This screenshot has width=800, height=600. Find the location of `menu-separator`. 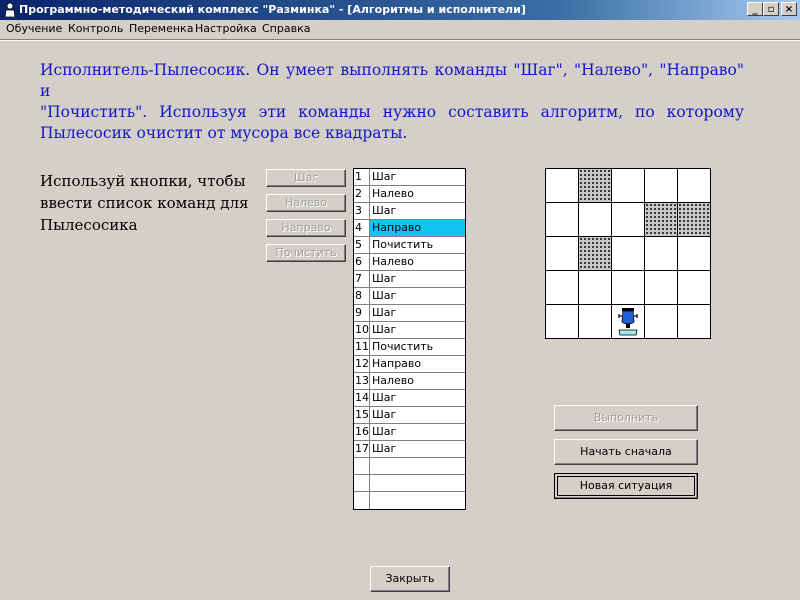

menu-separator is located at coordinates (400, 40).